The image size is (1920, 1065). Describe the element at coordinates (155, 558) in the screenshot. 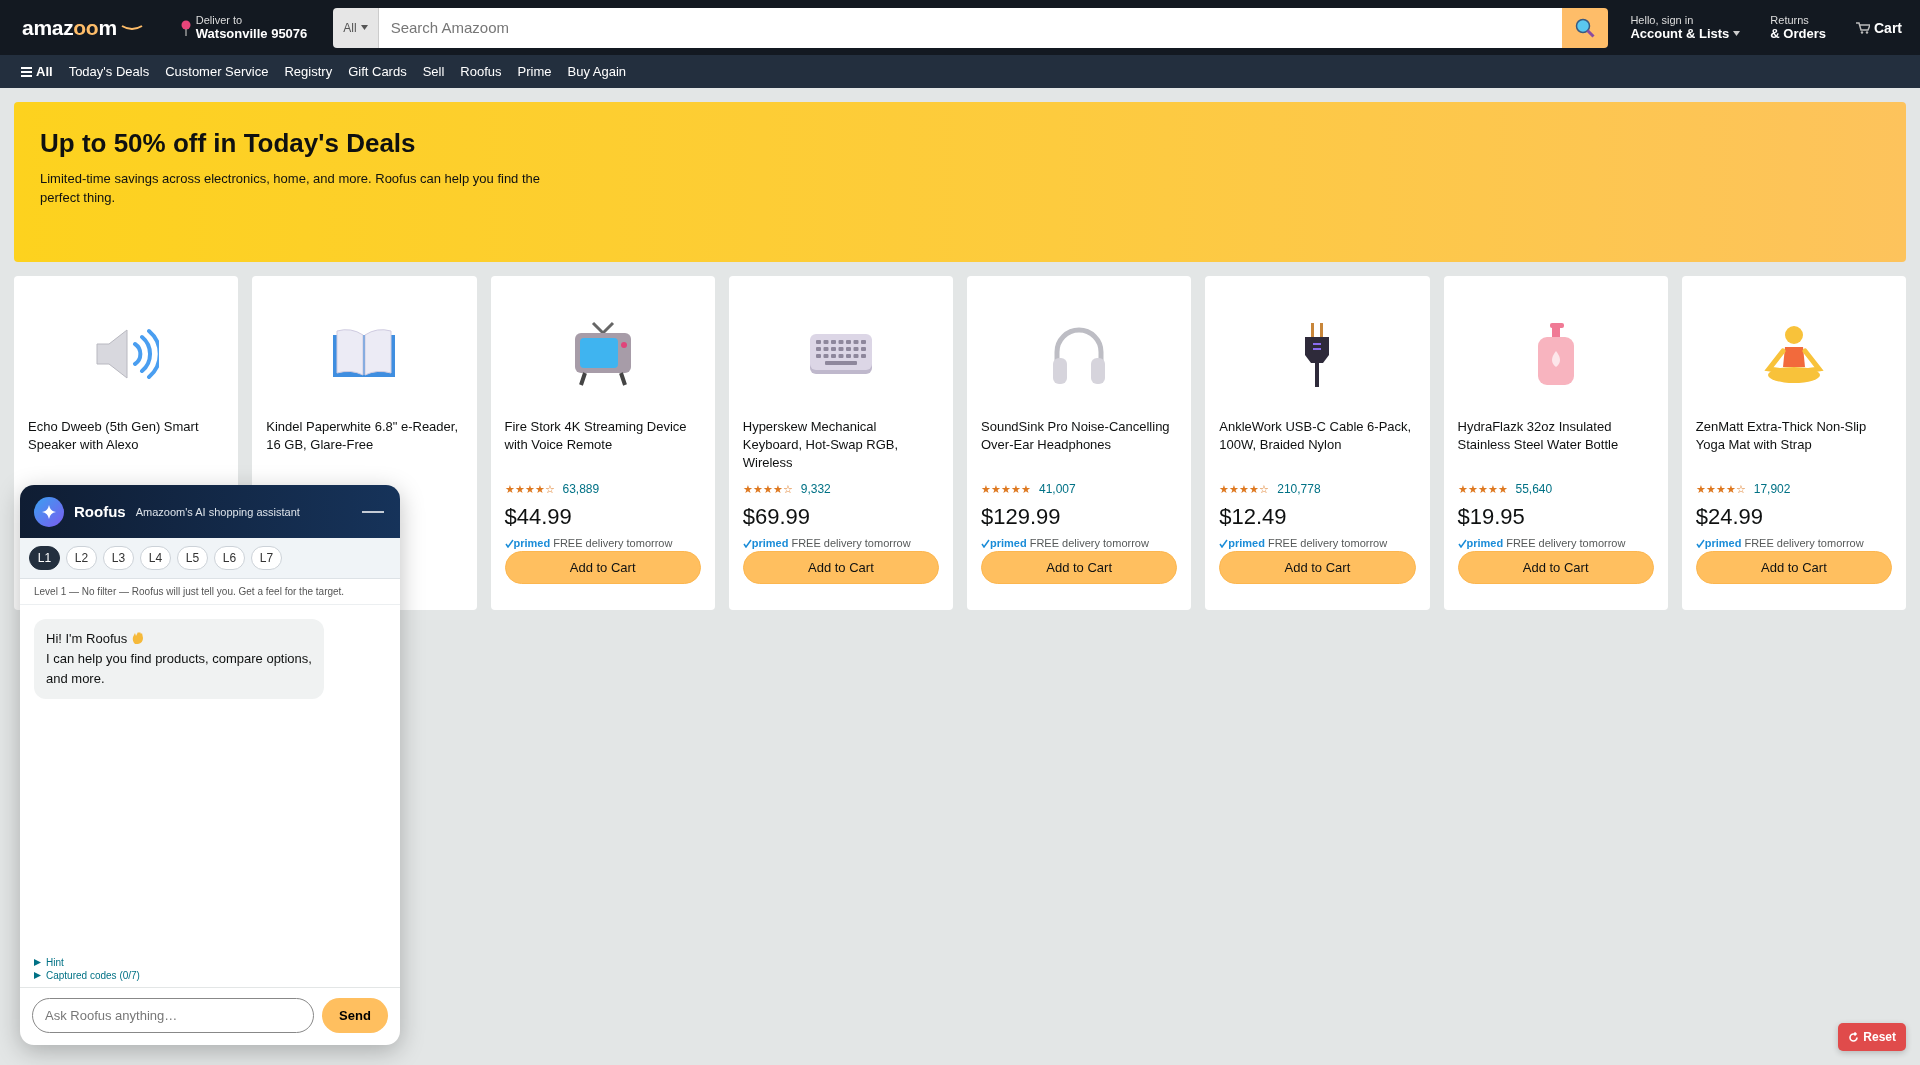

I see `level-tab: L4` at that location.